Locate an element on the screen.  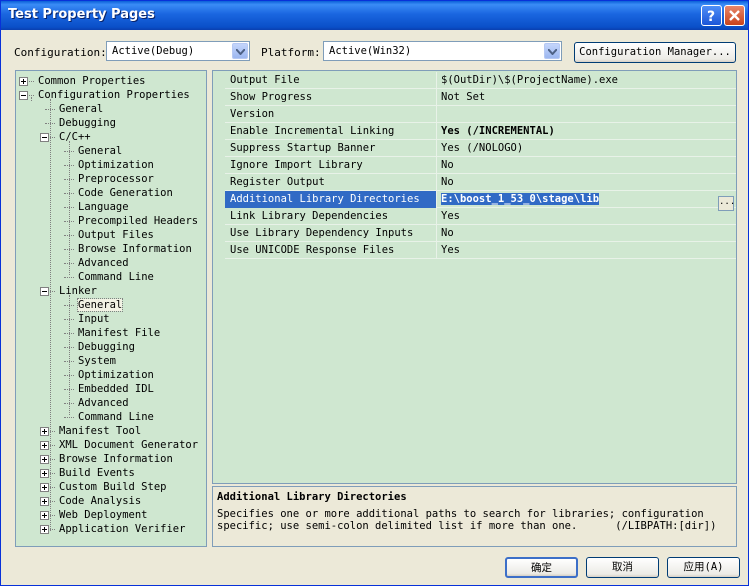
tree-item-cpp-child: General is located at coordinates (100, 151).